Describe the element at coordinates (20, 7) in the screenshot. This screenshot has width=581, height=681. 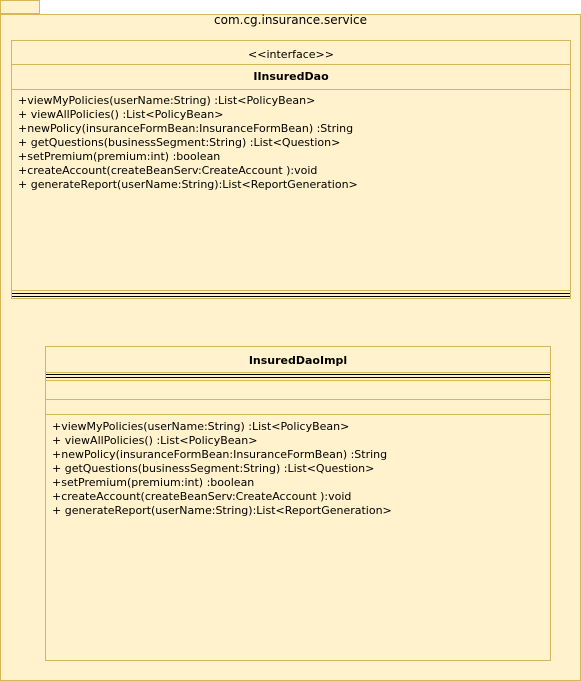
I see `package-tab` at that location.